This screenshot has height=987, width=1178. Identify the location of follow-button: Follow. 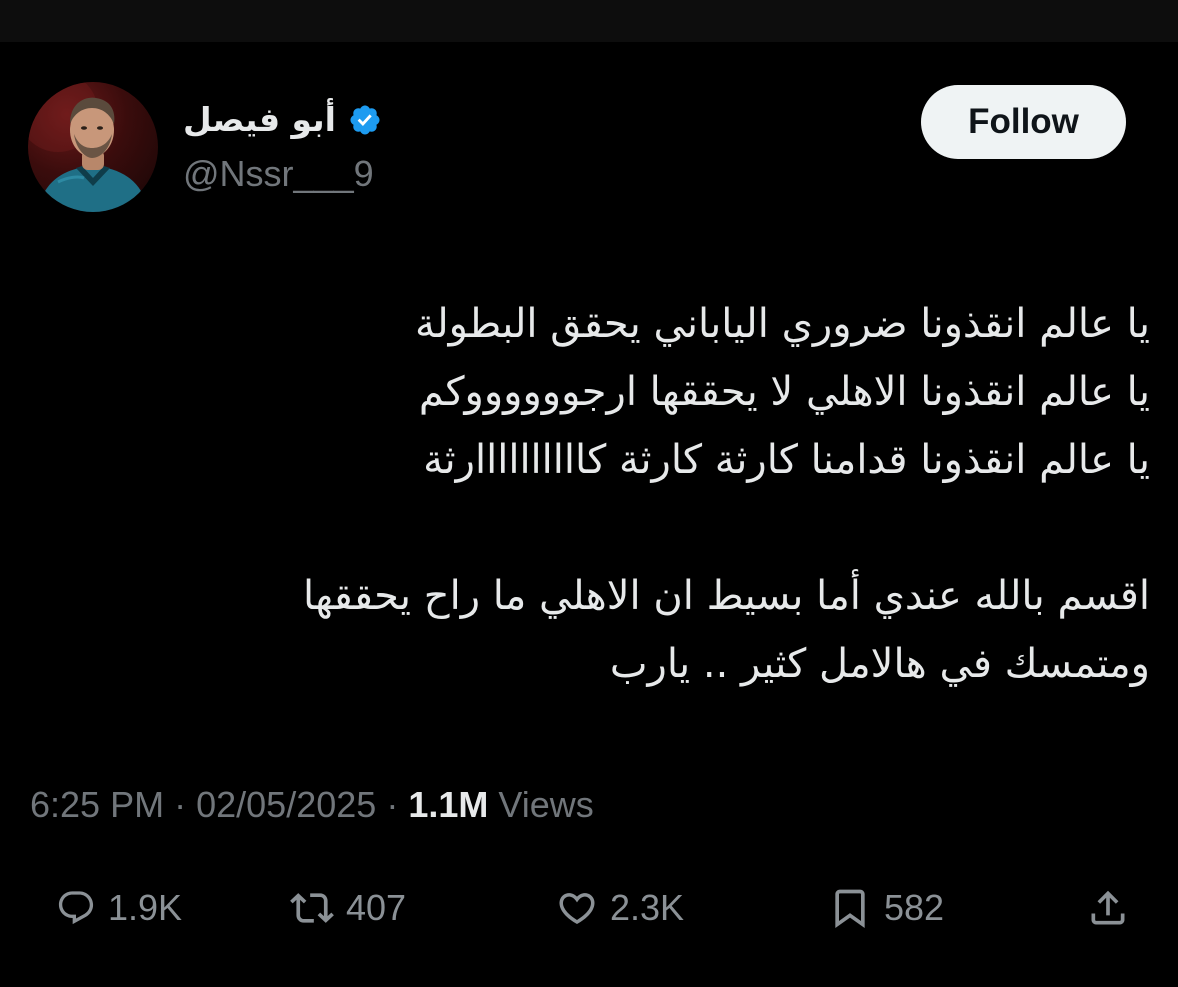
(1023, 122).